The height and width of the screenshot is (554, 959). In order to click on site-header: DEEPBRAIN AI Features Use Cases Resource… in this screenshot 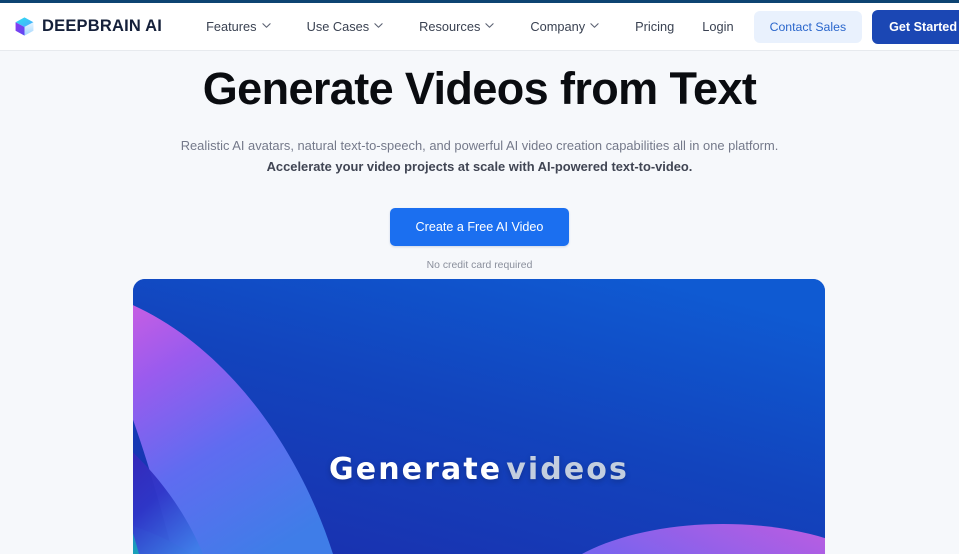, I will do `click(479, 27)`.